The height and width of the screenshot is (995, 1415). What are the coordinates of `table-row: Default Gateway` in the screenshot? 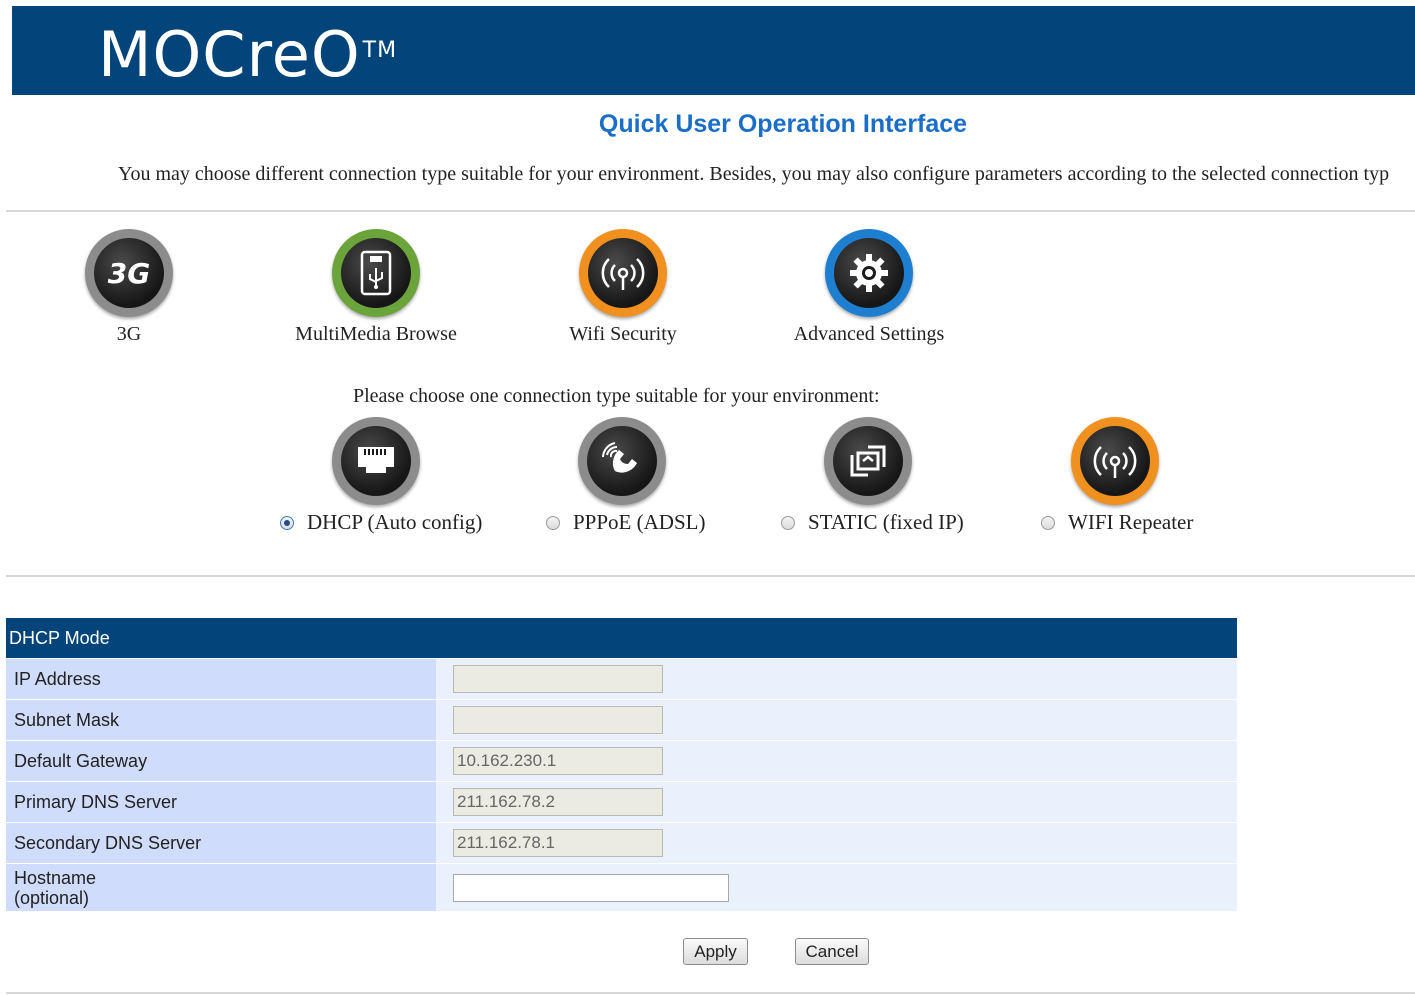 It's located at (621, 760).